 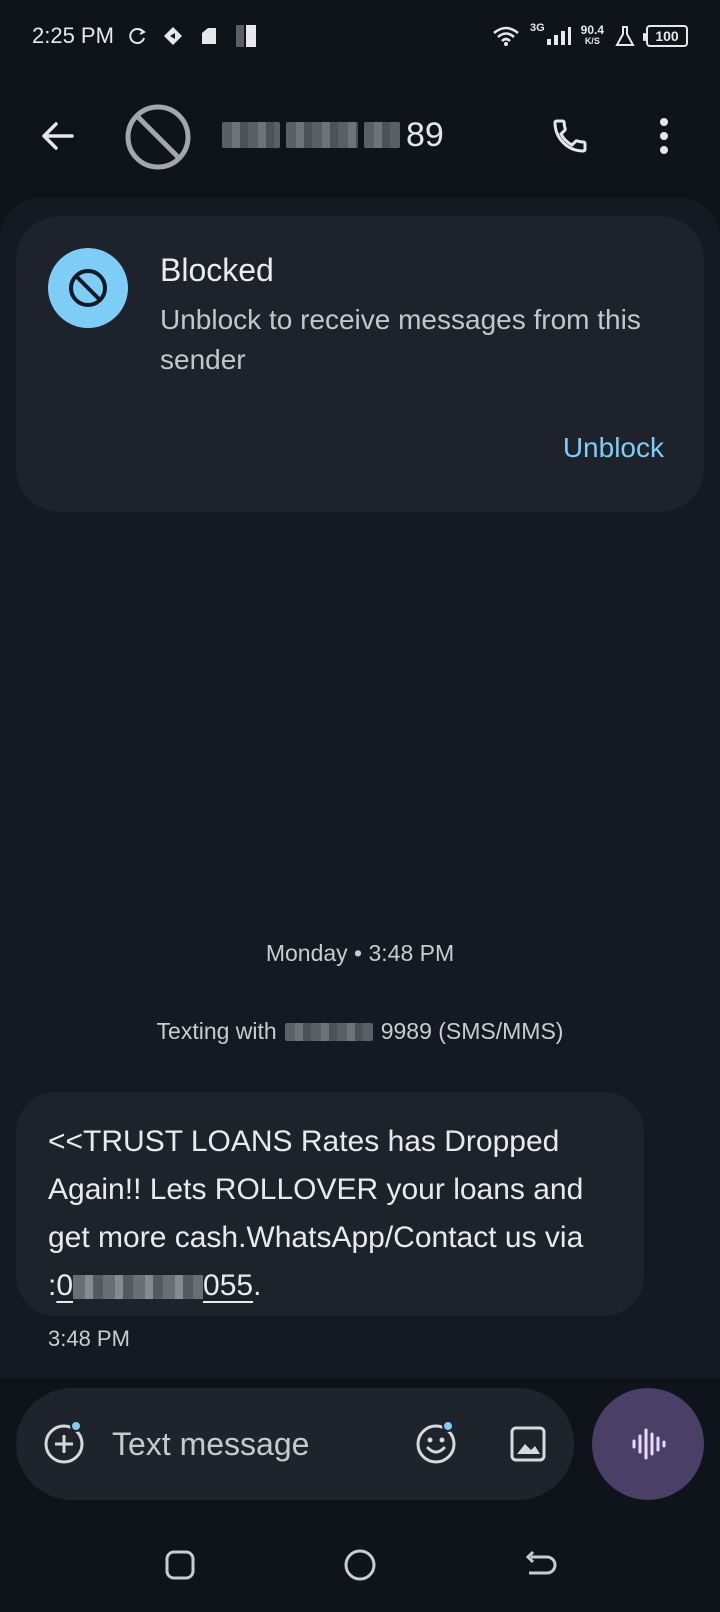 I want to click on more-options-button, so click(x=664, y=136).